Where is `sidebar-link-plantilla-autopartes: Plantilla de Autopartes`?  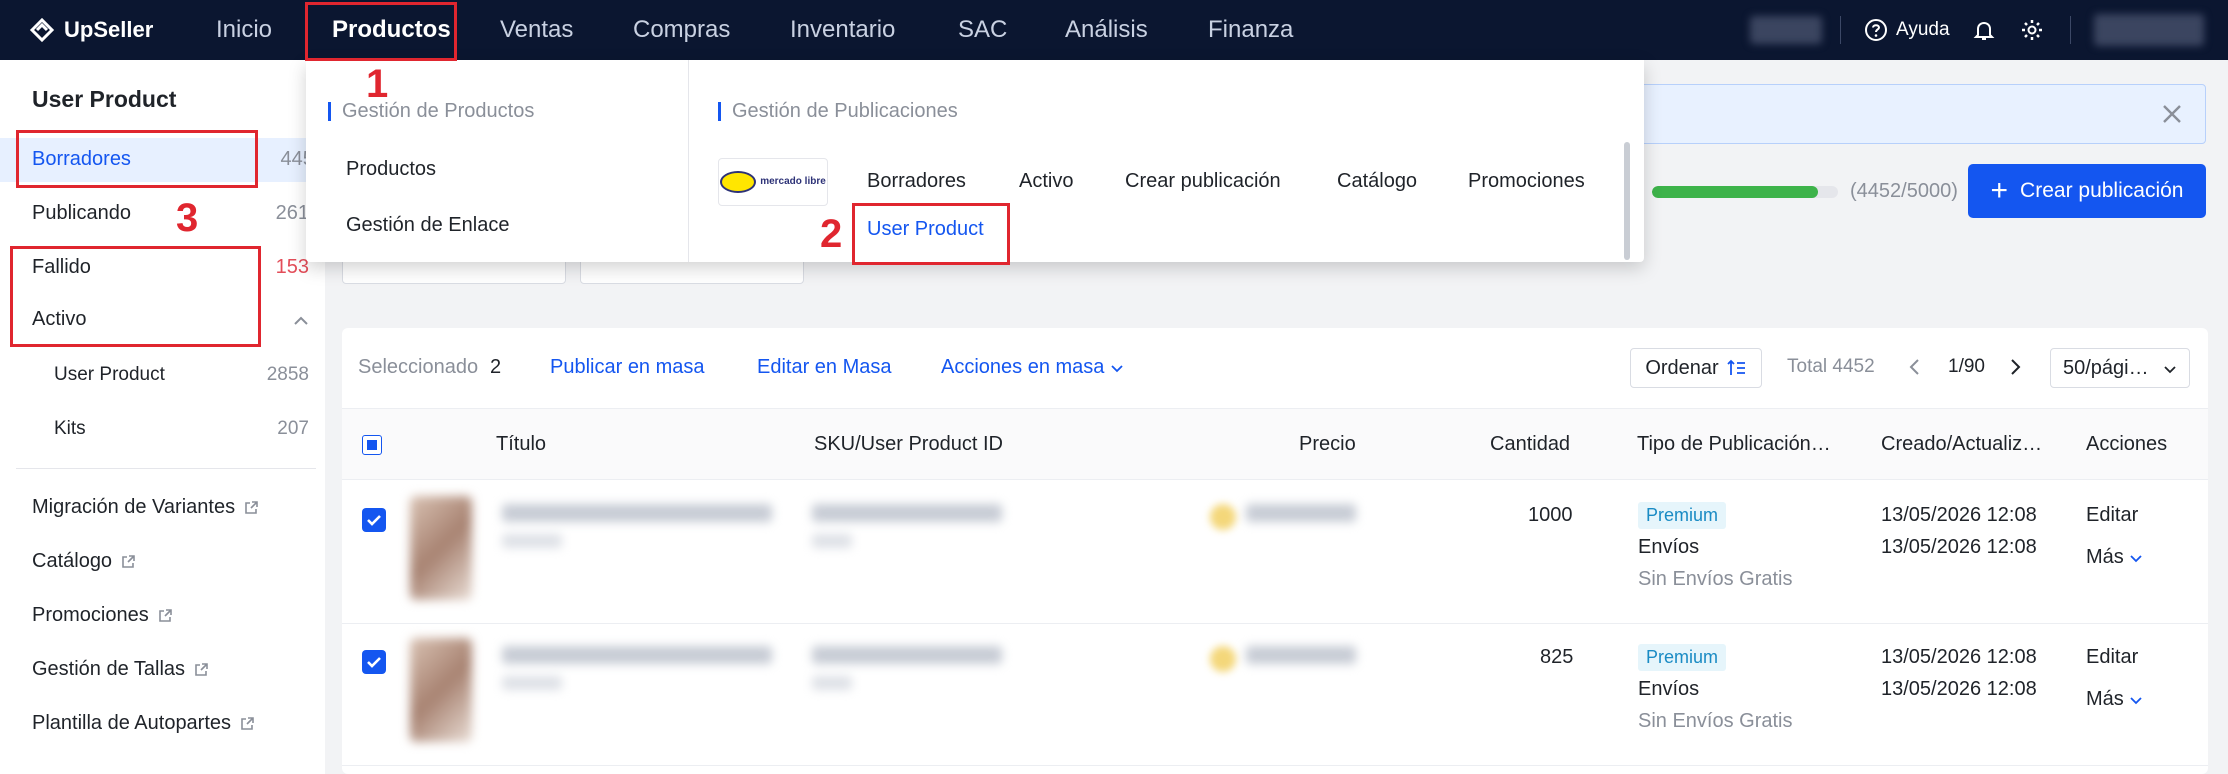
sidebar-link-plantilla-autopartes: Plantilla de Autopartes is located at coordinates (143, 723).